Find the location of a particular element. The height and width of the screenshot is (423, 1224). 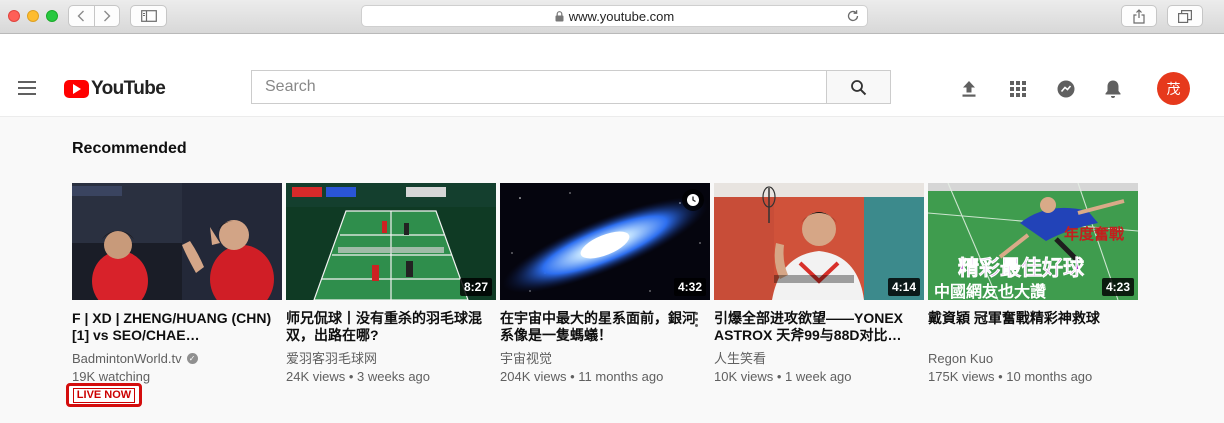

live-now-label: LIVE NOW is located at coordinates (104, 395).